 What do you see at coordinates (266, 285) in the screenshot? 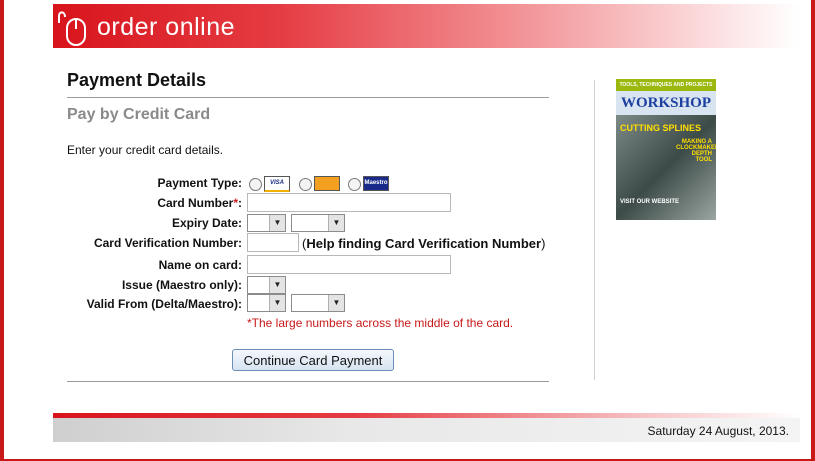
I see `issue-select: ▼` at bounding box center [266, 285].